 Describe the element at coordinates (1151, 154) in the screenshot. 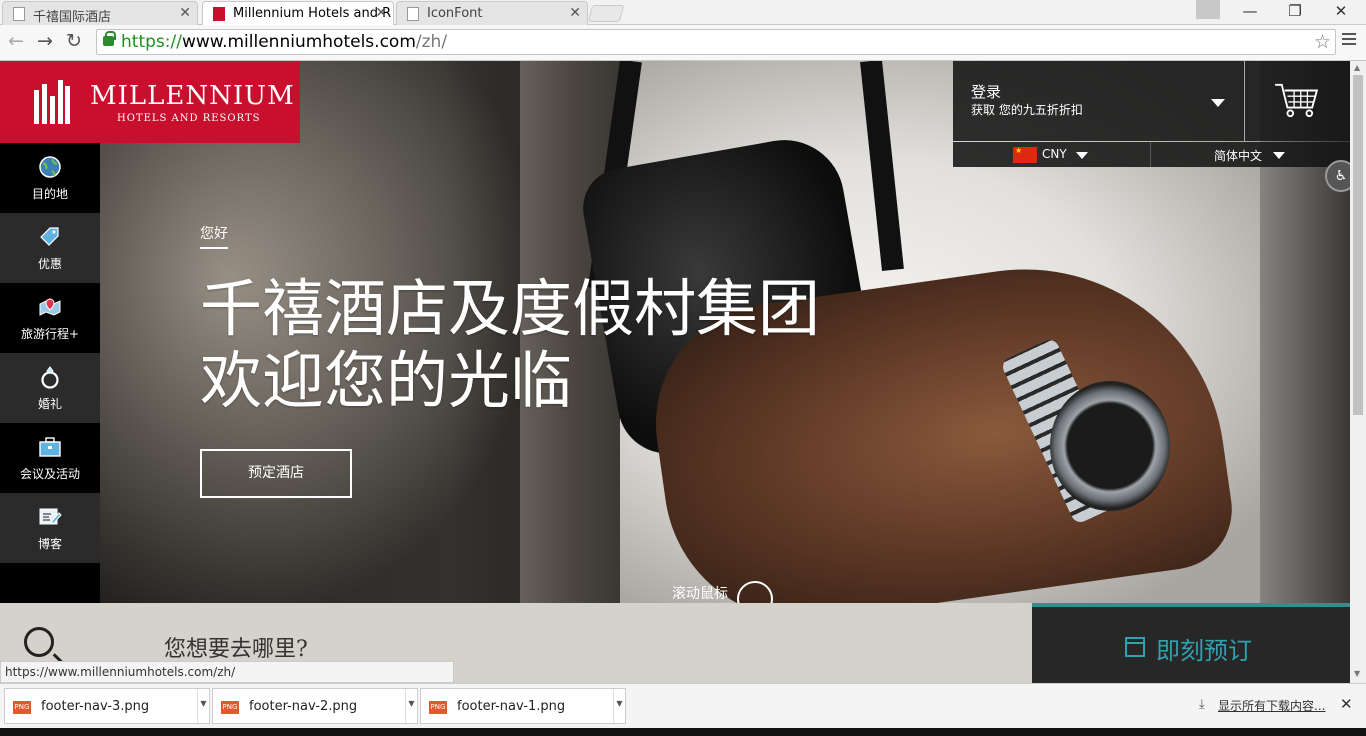

I see `currency-language-bar: CNY 简体中文` at that location.